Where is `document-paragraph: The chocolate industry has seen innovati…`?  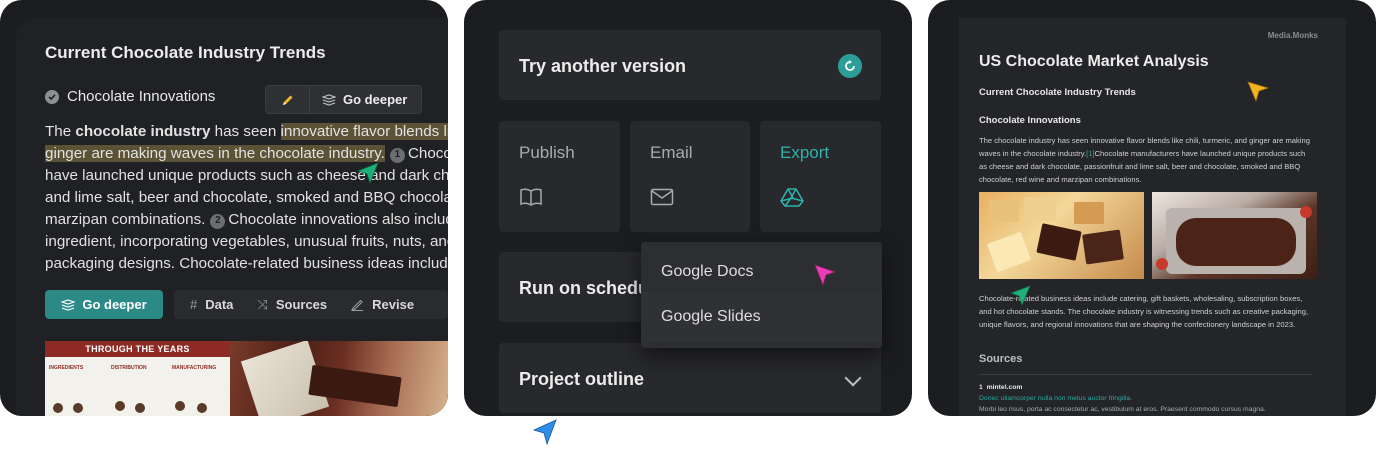
document-paragraph: The chocolate industry has seen innovati… is located at coordinates (1154, 160).